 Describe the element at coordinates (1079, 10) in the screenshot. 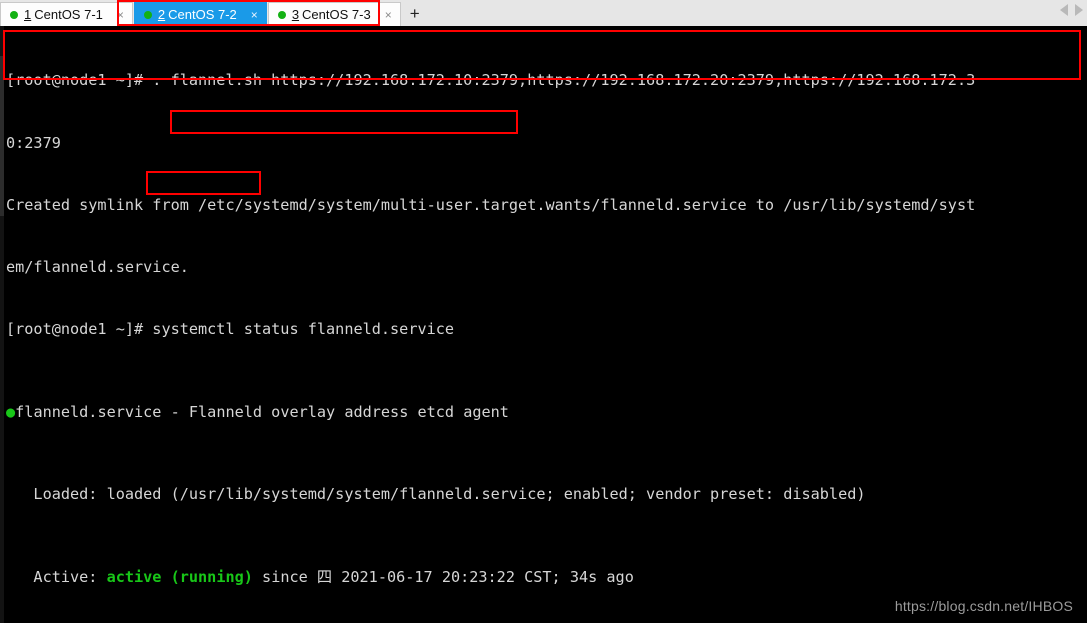

I see `arrow-right-icon` at that location.